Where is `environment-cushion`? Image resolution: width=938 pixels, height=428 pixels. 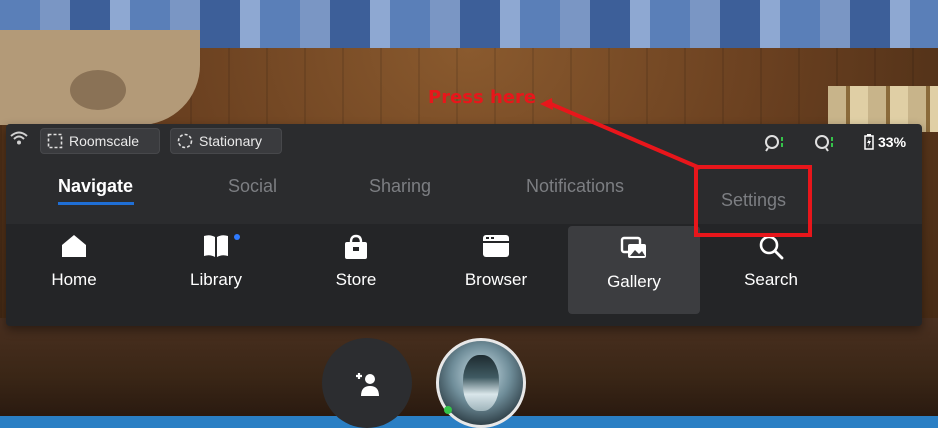 environment-cushion is located at coordinates (100, 77).